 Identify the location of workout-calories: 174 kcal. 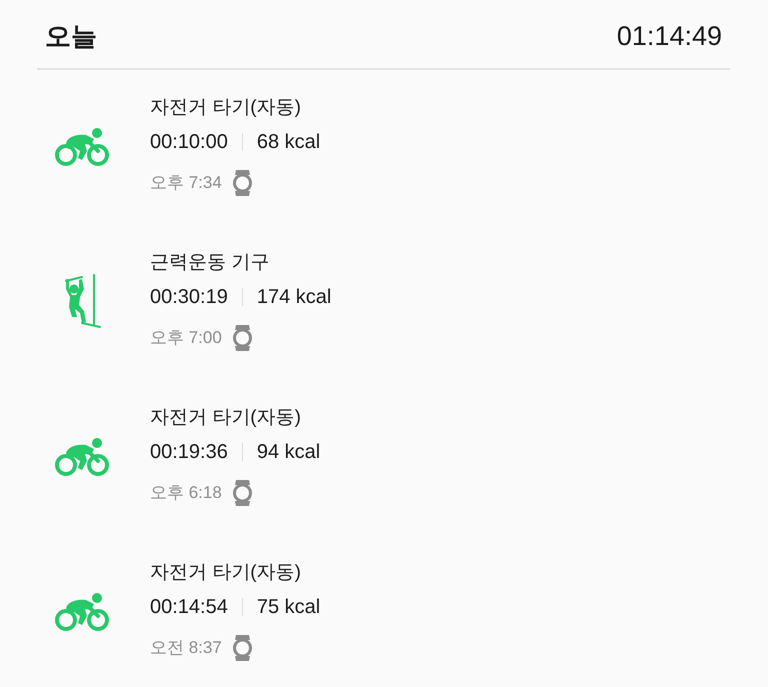
(294, 297).